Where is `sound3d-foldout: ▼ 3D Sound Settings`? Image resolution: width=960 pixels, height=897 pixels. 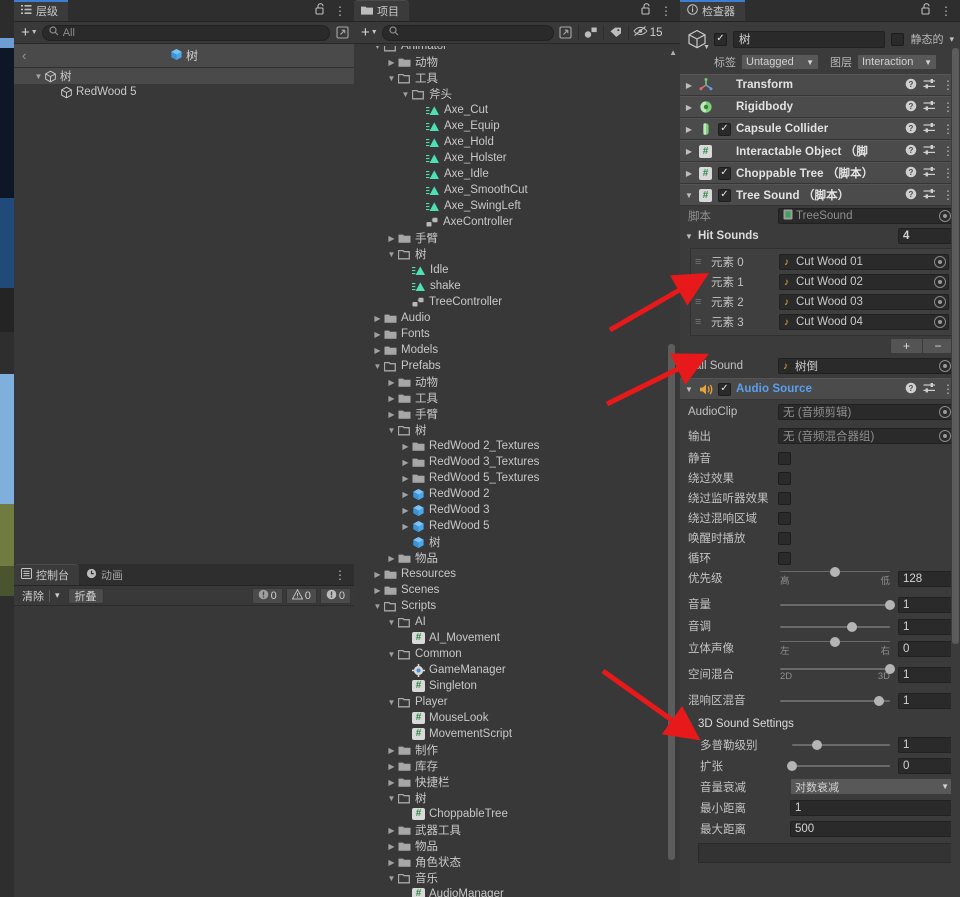
sound3d-foldout: ▼ 3D Sound Settings is located at coordinates (820, 724).